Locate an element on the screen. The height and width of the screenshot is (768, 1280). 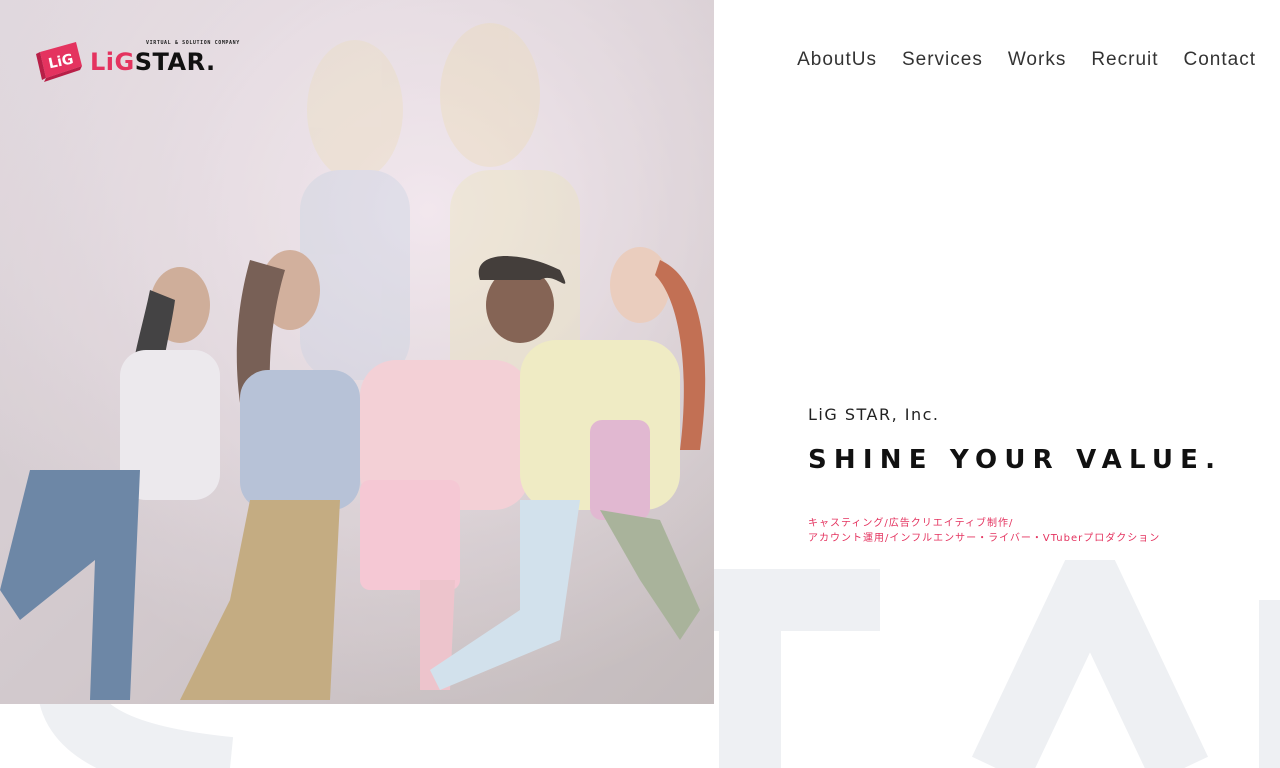
services-line-1: キャスティング/広告クリエイティブ制作/ is located at coordinates (911, 523).